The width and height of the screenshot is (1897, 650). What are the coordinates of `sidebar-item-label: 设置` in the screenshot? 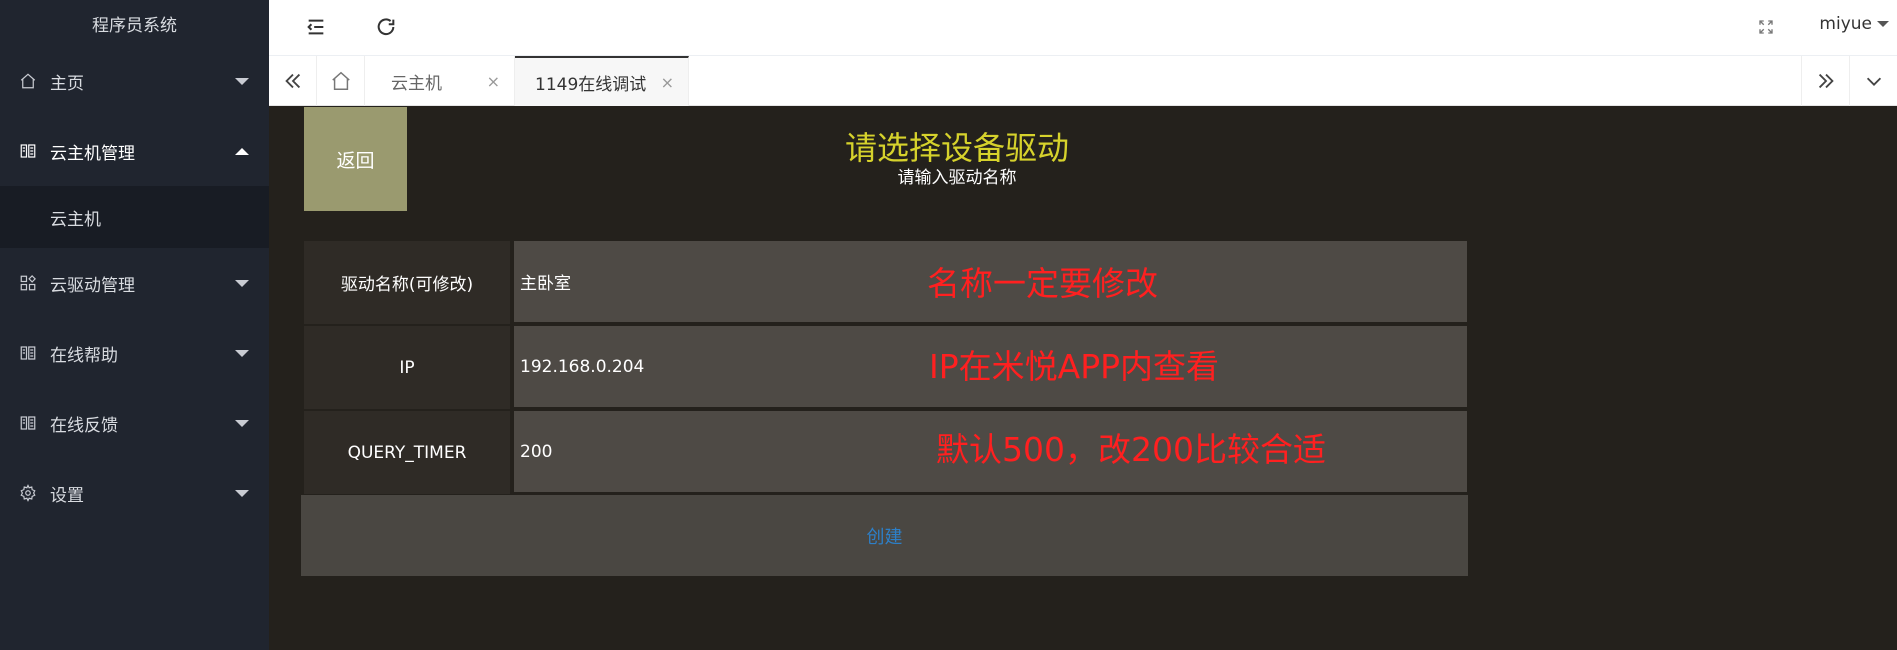 It's located at (67, 495).